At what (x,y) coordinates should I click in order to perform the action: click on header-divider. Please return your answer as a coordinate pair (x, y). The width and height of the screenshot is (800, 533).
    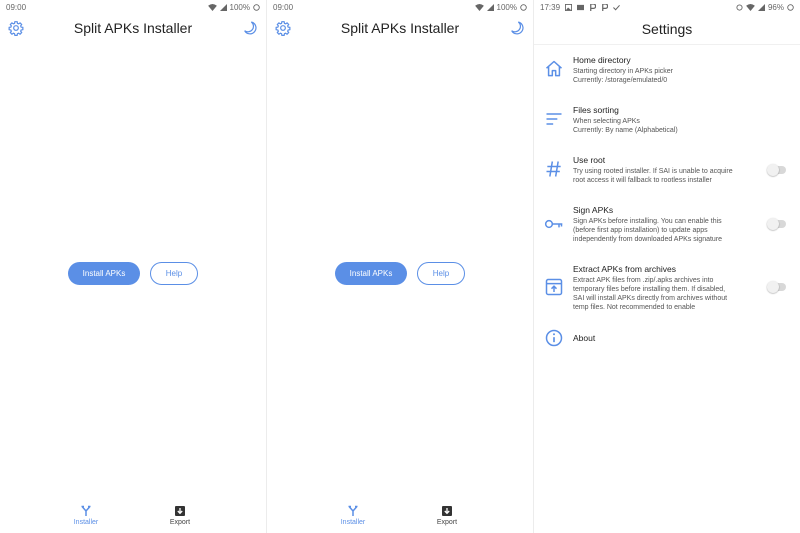
    Looking at the image, I should click on (667, 44).